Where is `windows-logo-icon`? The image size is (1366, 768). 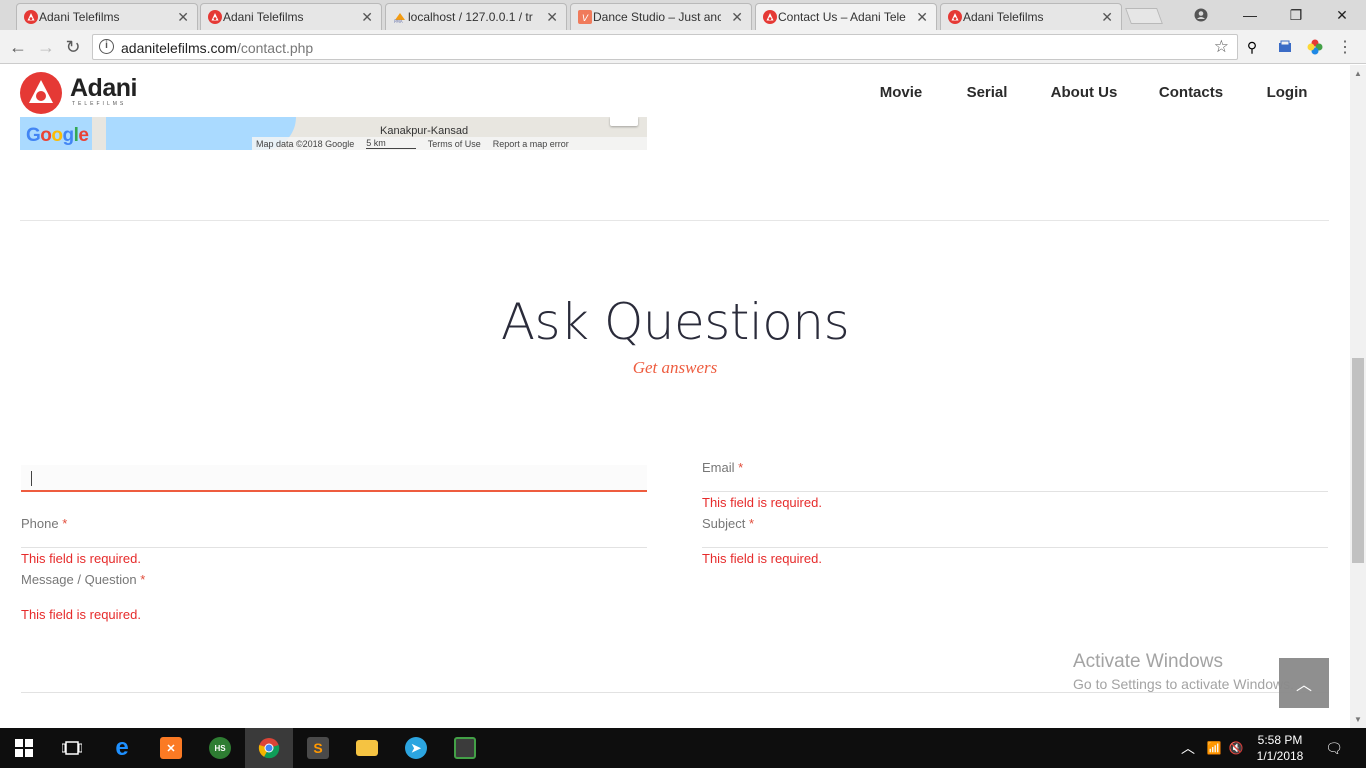
windows-logo-icon is located at coordinates (24, 748).